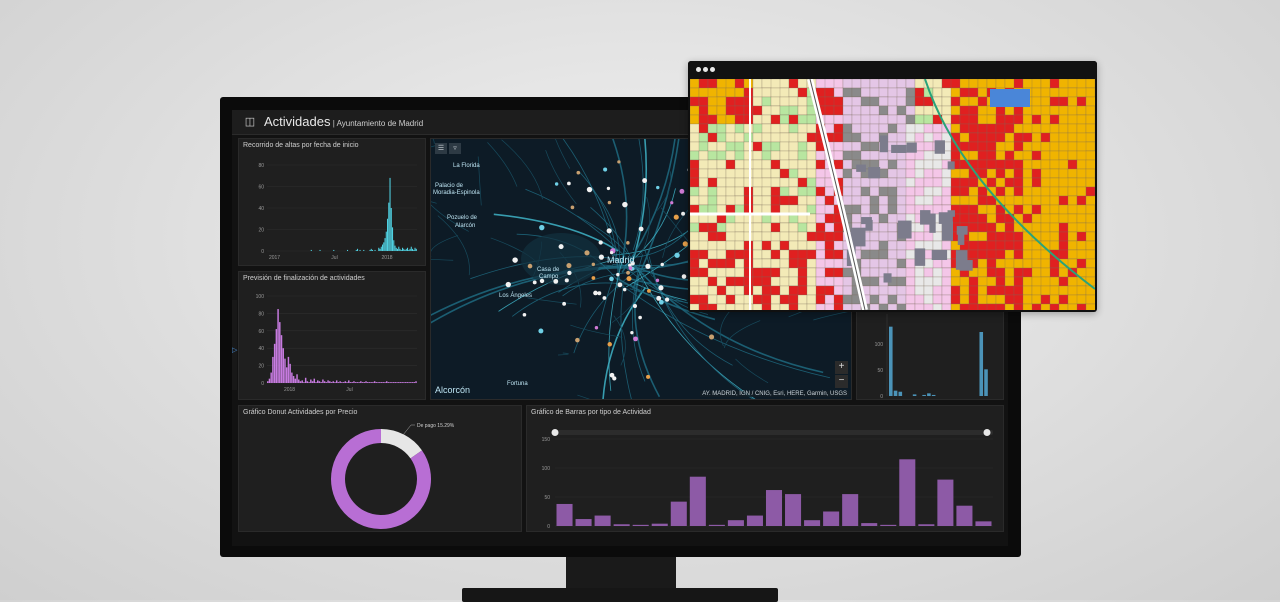 This screenshot has width=1280, height=602. What do you see at coordinates (260, 297) in the screenshot?
I see `prevision-y-tick: 100` at bounding box center [260, 297].